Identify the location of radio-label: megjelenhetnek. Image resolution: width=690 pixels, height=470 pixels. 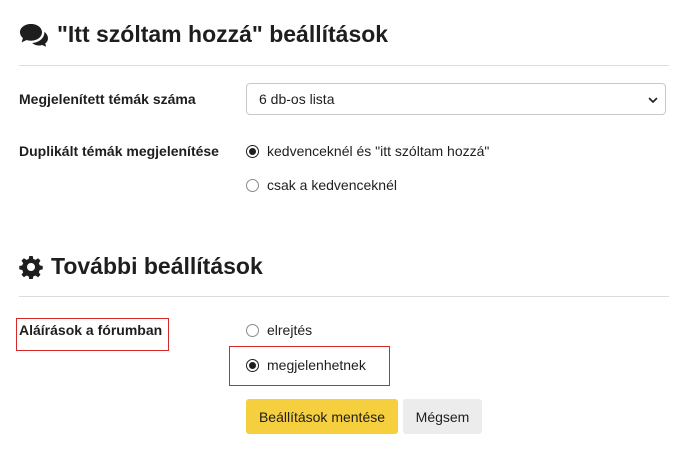
(316, 365).